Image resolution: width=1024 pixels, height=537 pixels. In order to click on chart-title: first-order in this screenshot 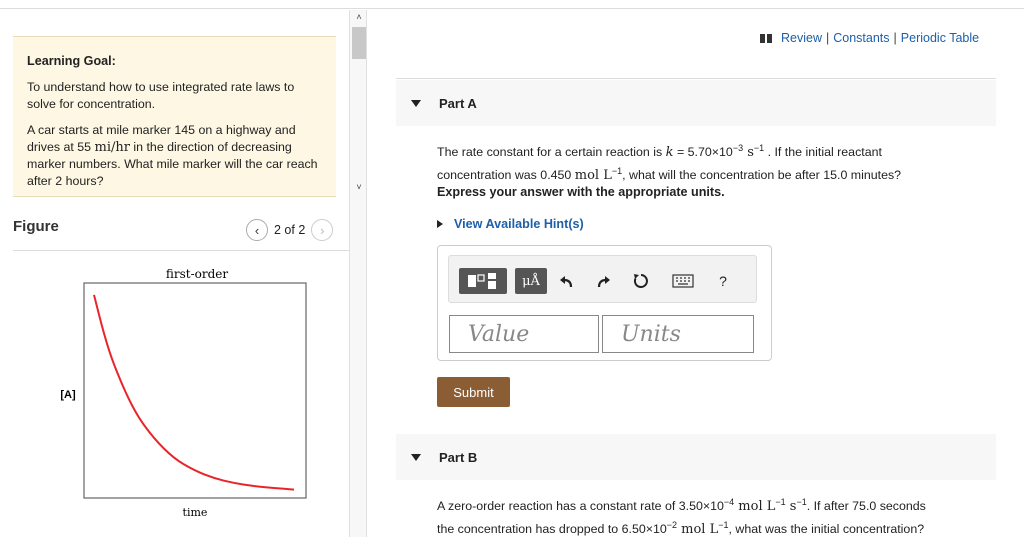, I will do `click(197, 274)`.